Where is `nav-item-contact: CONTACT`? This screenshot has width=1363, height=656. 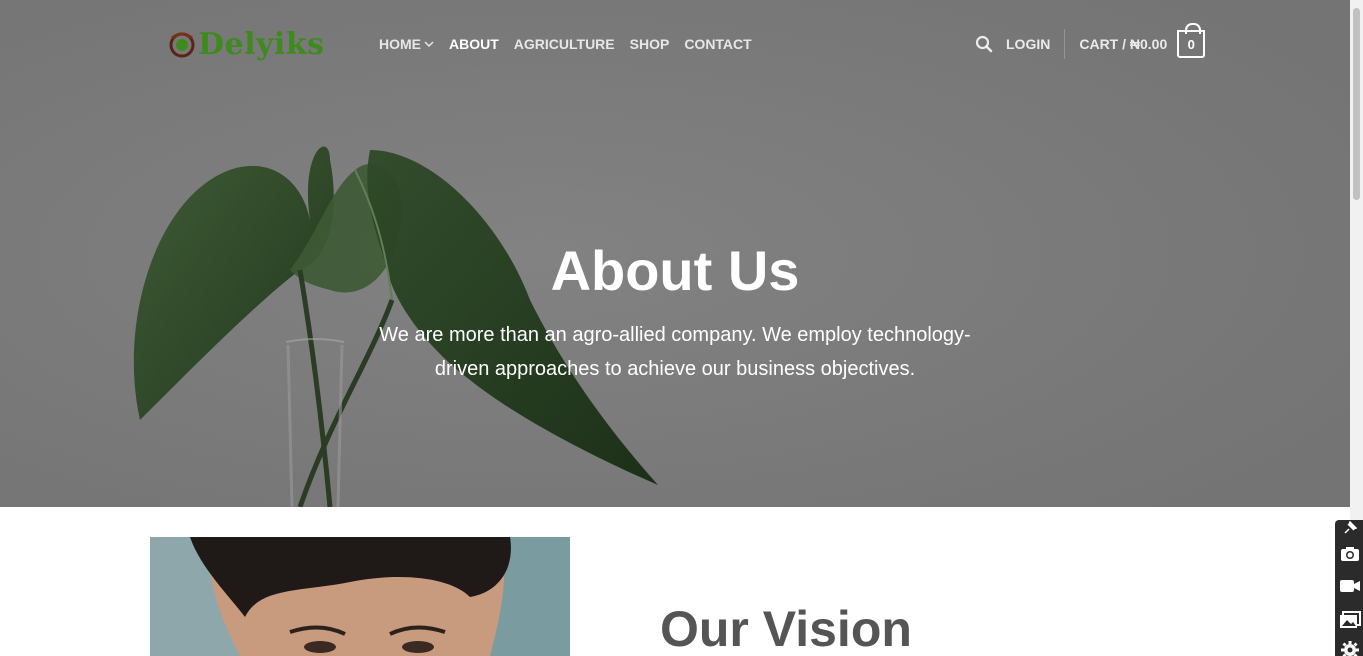 nav-item-contact: CONTACT is located at coordinates (717, 44).